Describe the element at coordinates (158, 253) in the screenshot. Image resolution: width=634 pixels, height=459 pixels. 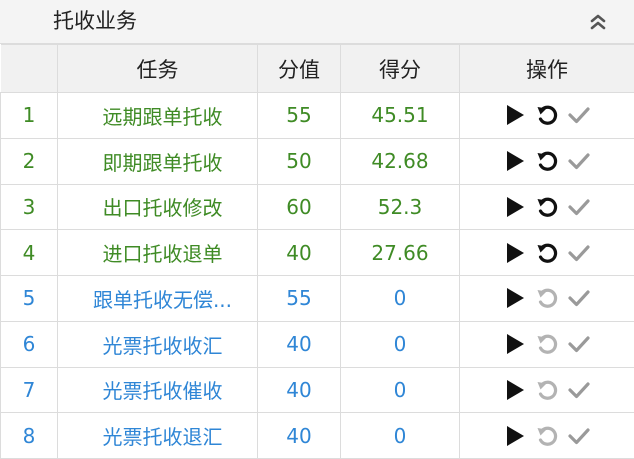
I see `task-name-link: 进口托收退单` at that location.